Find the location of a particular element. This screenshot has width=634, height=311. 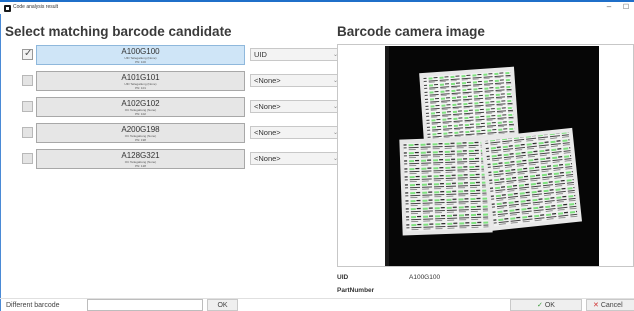

candidate-code: A100G100 is located at coordinates (140, 51).